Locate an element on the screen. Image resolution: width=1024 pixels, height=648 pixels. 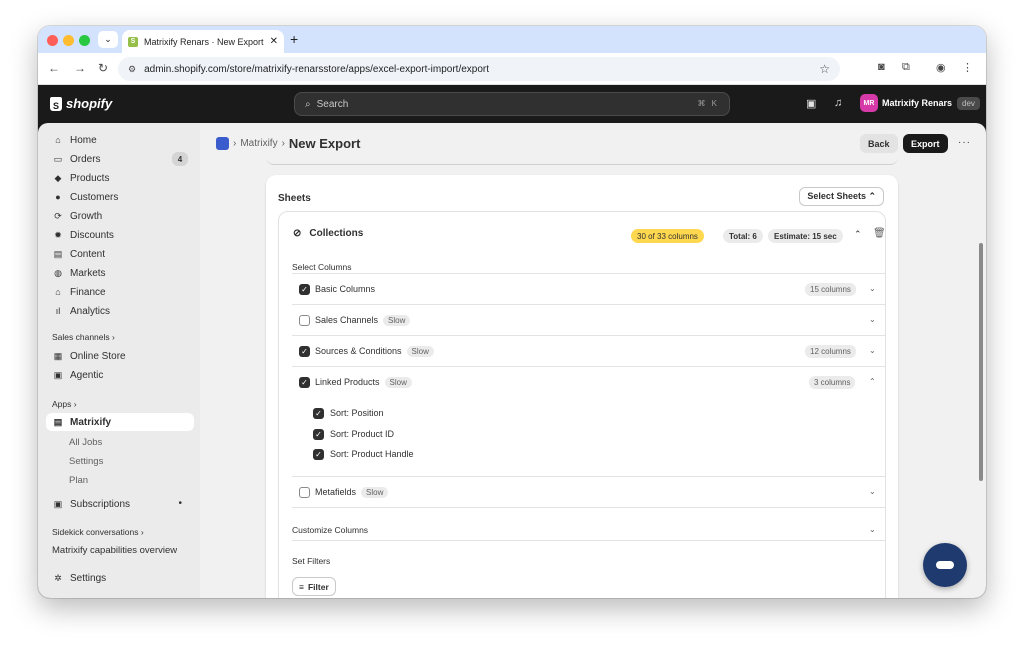
url-domain: admin.shopify.com is located at coordinates (185, 69).